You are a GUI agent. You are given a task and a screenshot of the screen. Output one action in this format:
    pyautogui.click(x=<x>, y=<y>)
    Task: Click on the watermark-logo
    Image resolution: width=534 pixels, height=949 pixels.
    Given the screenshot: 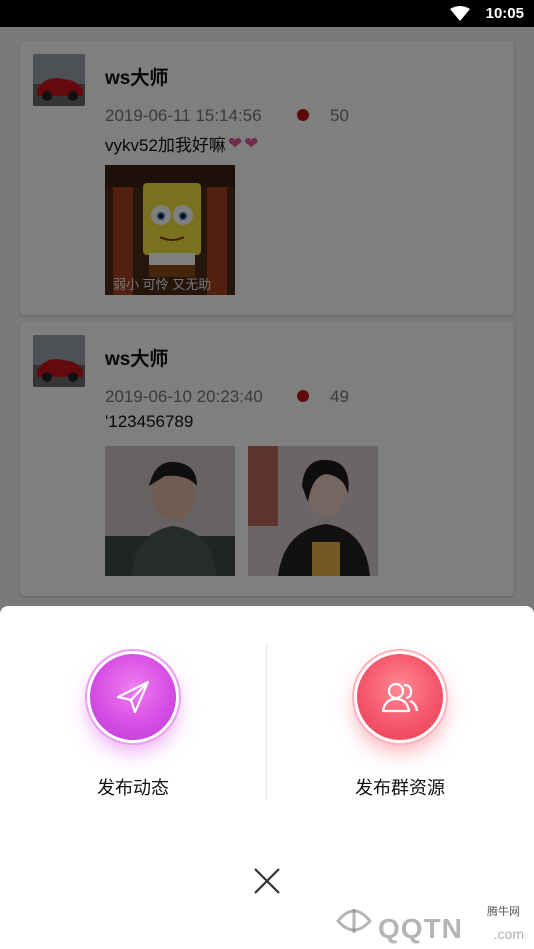 What is the action you would take?
    pyautogui.click(x=354, y=921)
    